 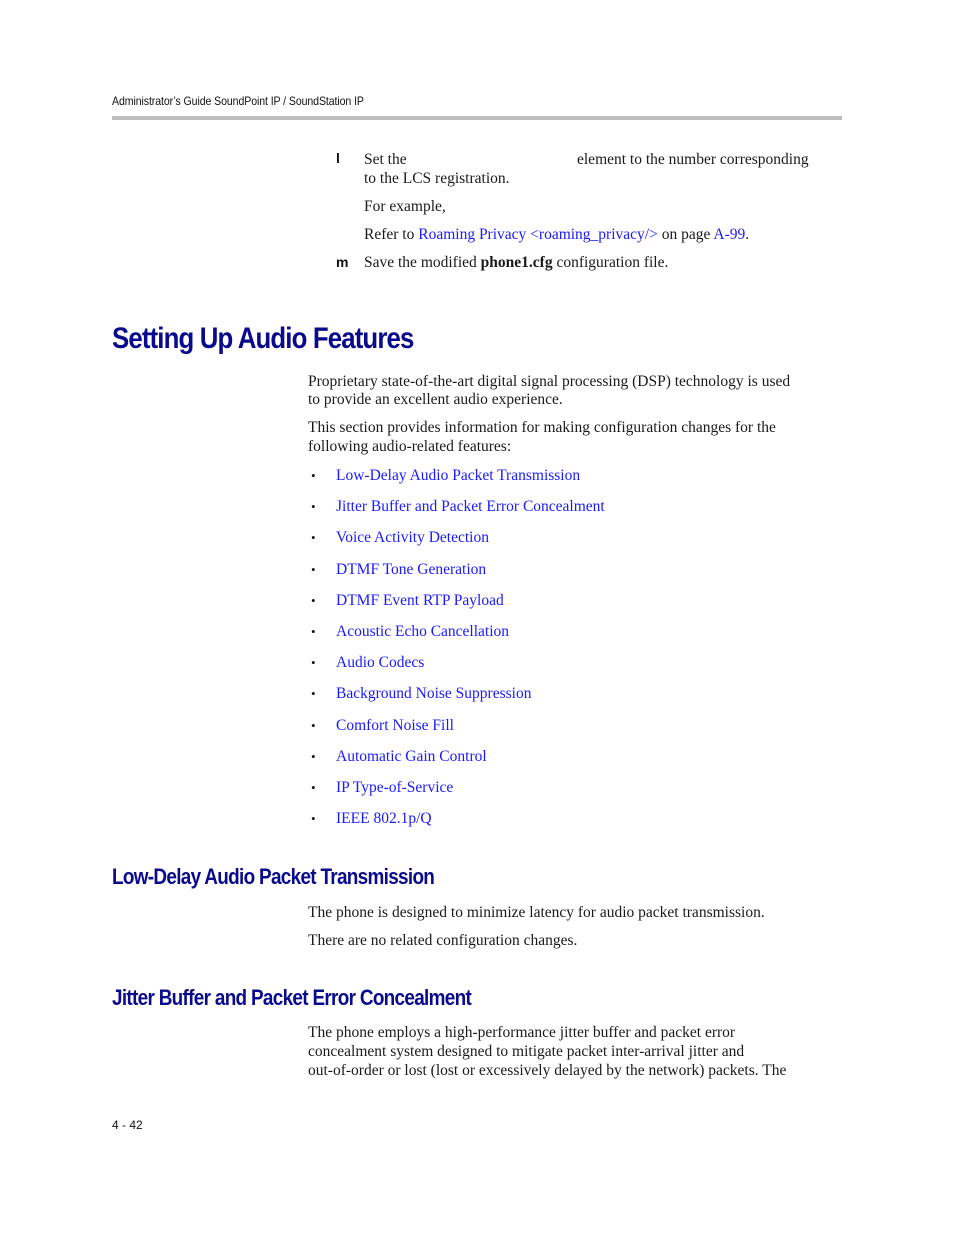 I want to click on step-label-l: l, so click(x=338, y=158).